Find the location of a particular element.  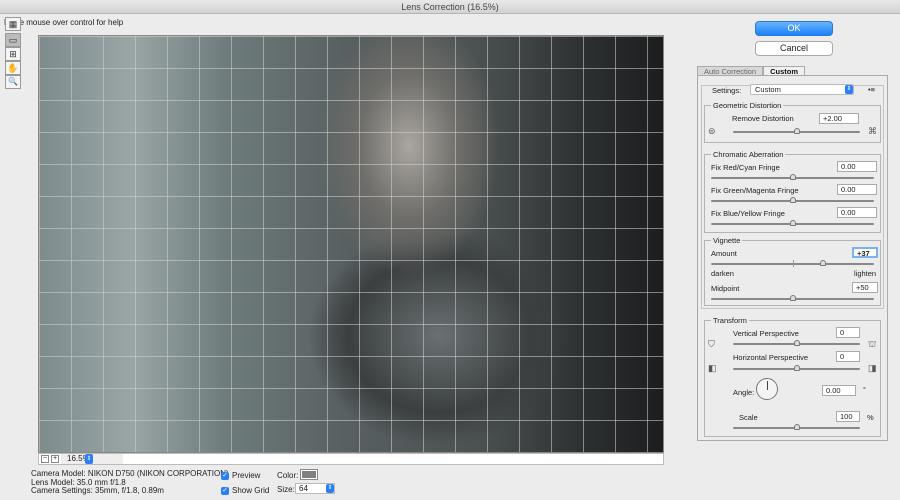

settings-menu-icon: •≡ is located at coordinates (871, 89).